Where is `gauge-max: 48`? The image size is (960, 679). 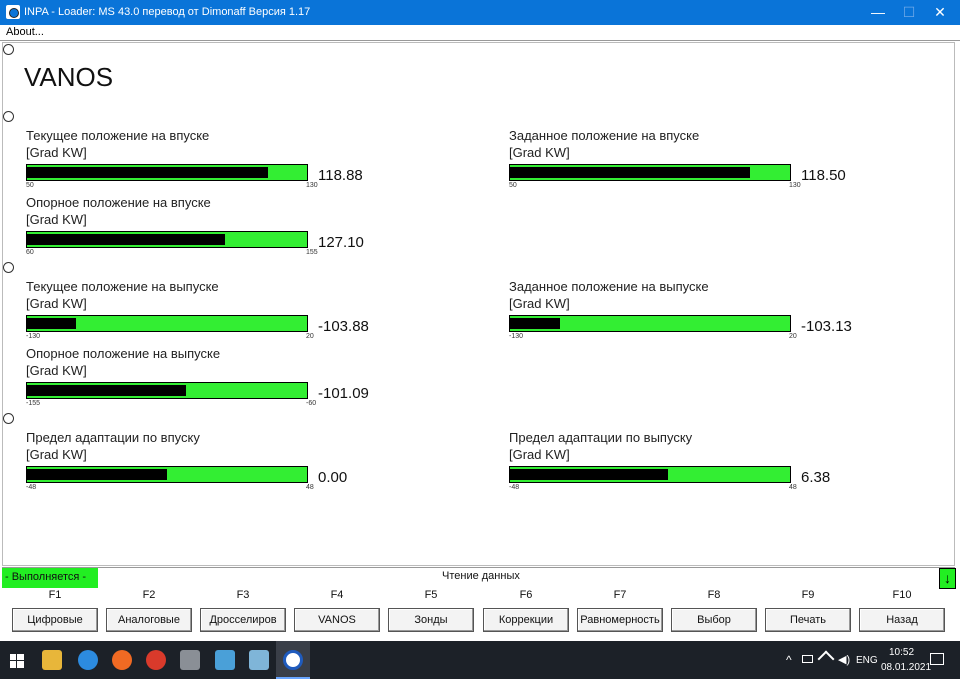
gauge-max: 48 is located at coordinates (310, 487).